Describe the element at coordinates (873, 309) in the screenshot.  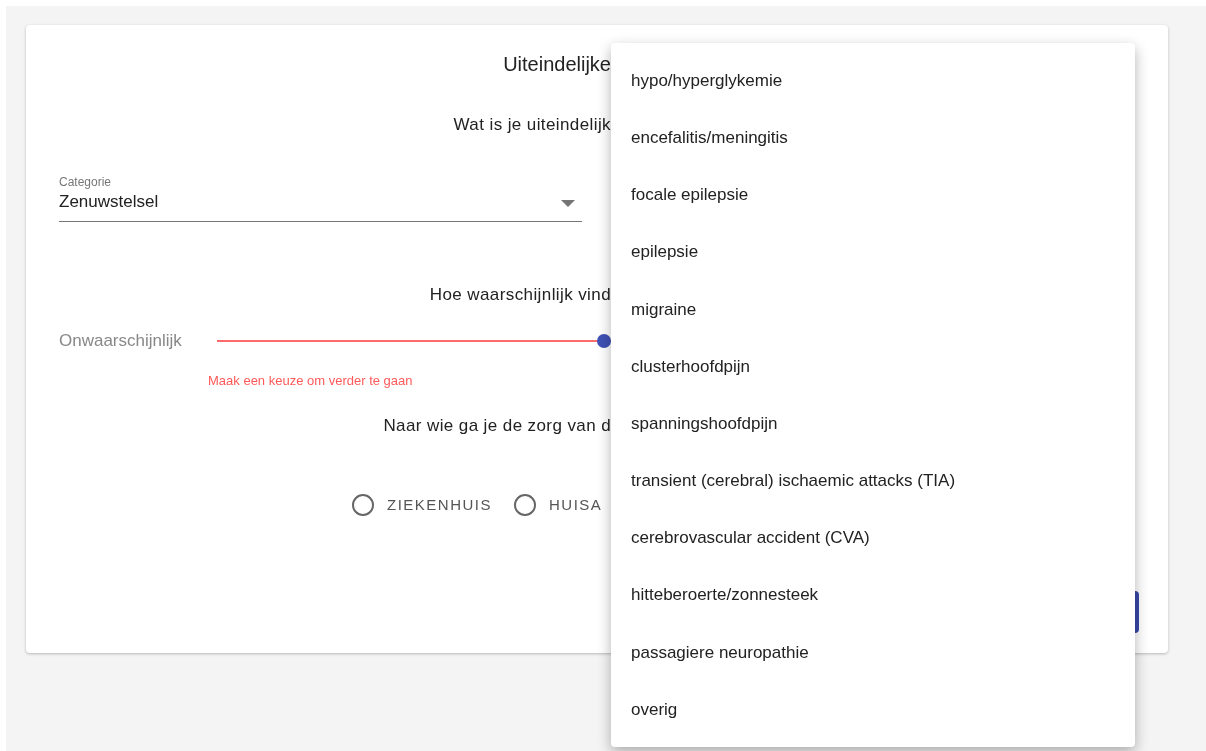
I see `menu-item: migraine` at that location.